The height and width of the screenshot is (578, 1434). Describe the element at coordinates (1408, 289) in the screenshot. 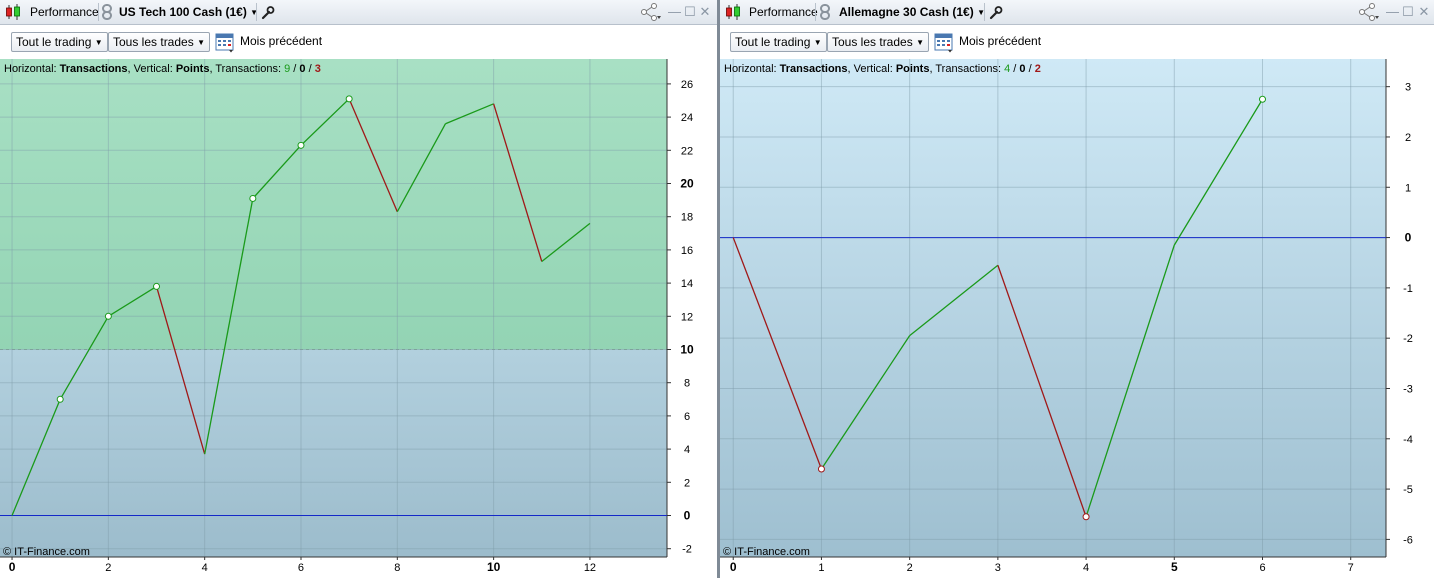

I see `y-tick-label: -1` at that location.